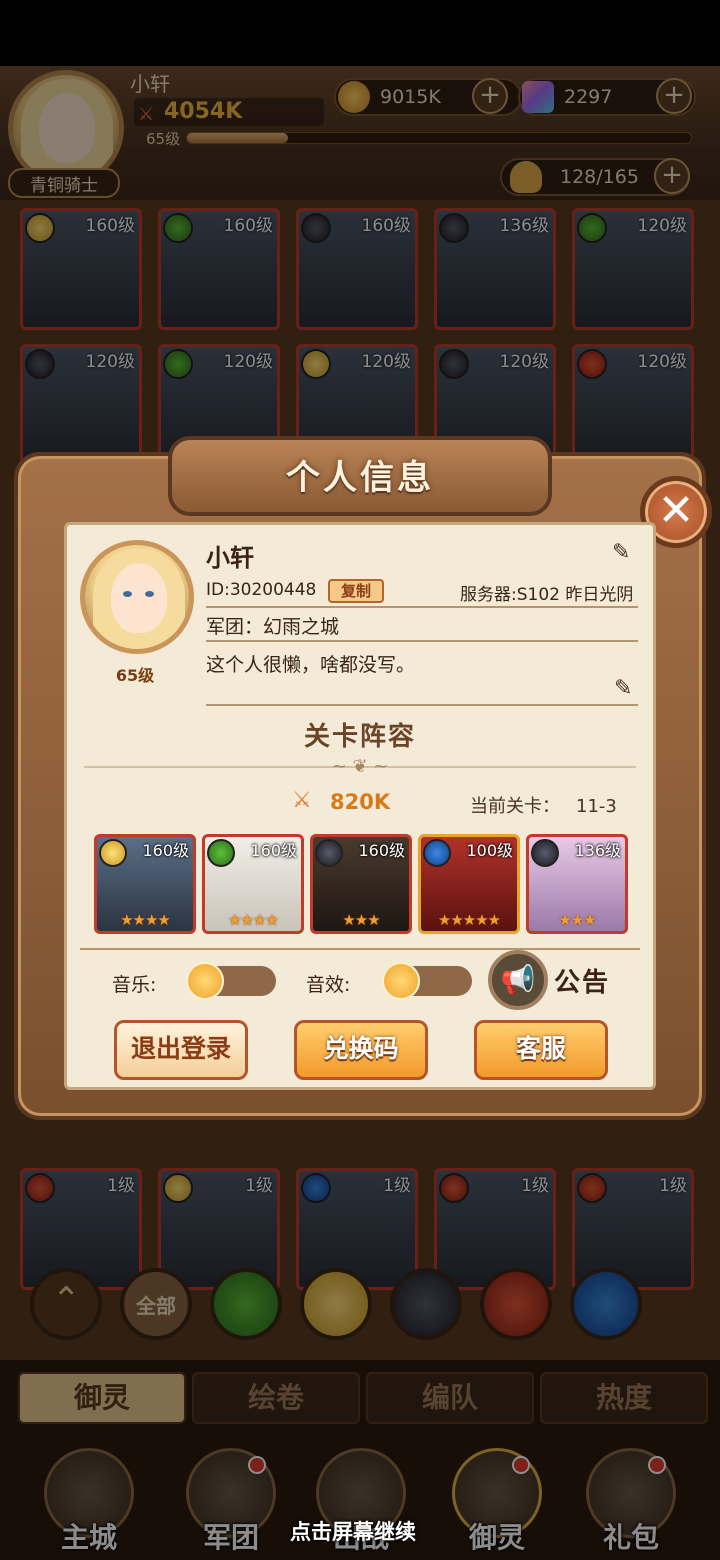 The height and width of the screenshot is (1560, 720). What do you see at coordinates (597, 850) in the screenshot?
I see `hero-level: 136级` at bounding box center [597, 850].